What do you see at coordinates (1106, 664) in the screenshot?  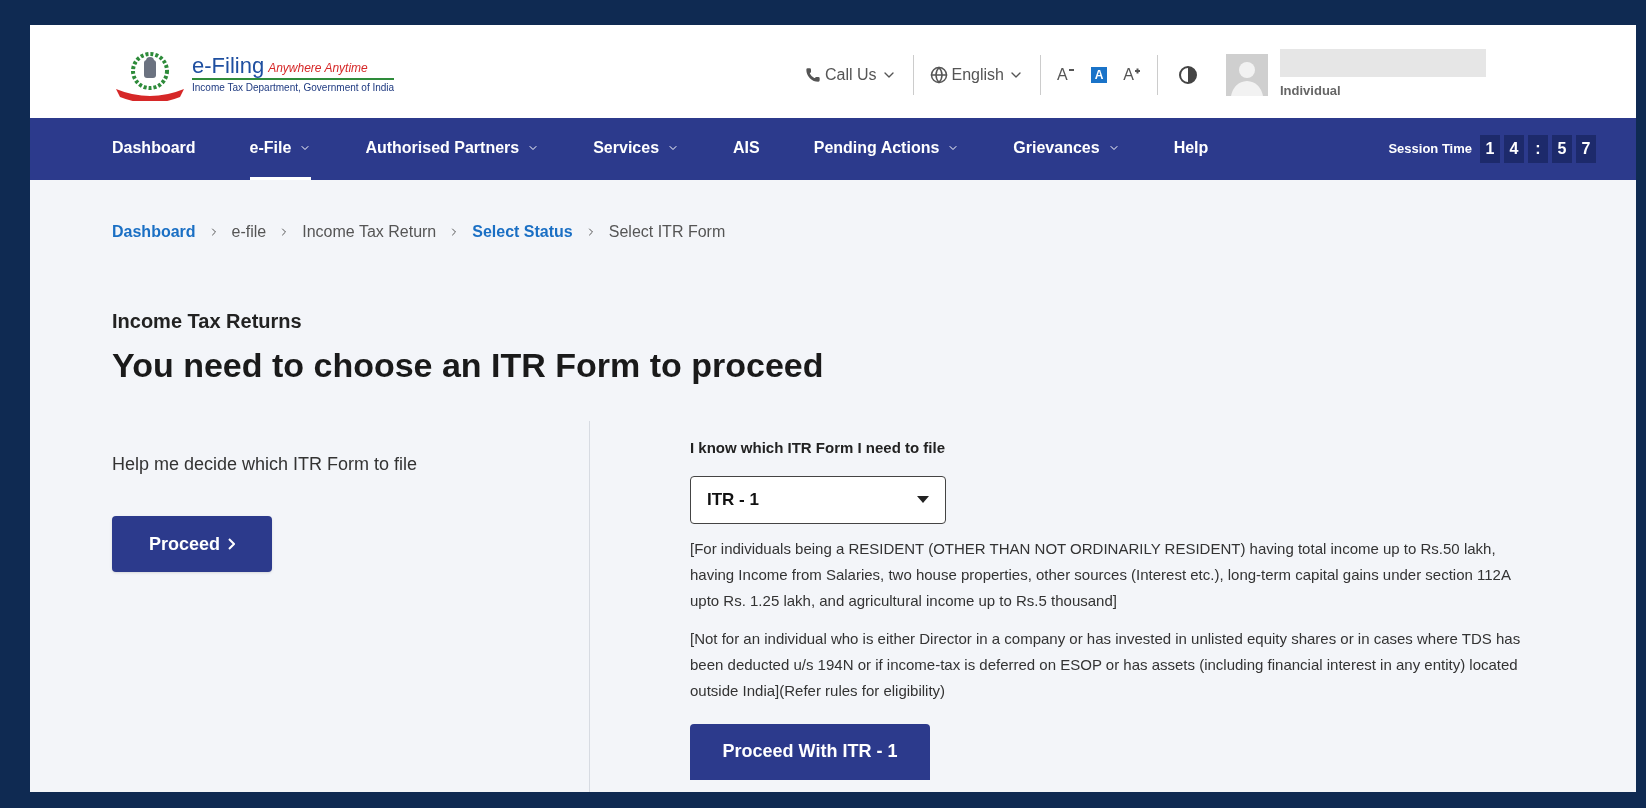 I see `eligibility-text: [Not for an individual who is either Director in a company or has invested in unlisted equity shares or in cases where TDS has been deducted u/s 194N or if income-tax is deferred on ESOP or has assets (including financial interest in any entity) located outside India](Refer rules for eligibility)` at bounding box center [1106, 664].